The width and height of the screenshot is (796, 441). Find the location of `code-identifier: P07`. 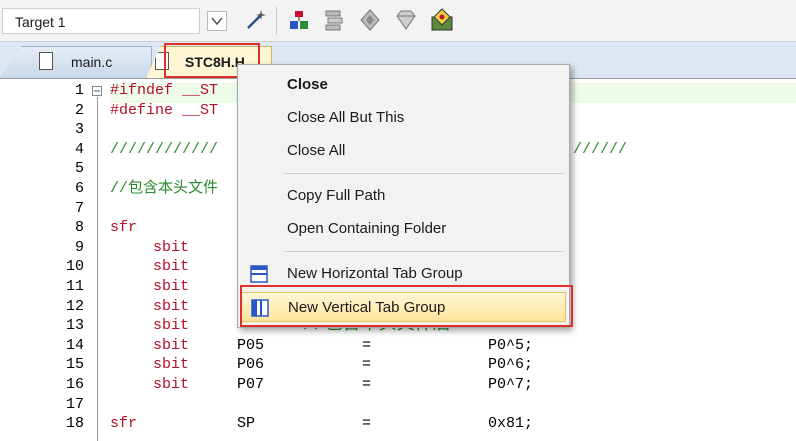

code-identifier: P07 is located at coordinates (251, 384).